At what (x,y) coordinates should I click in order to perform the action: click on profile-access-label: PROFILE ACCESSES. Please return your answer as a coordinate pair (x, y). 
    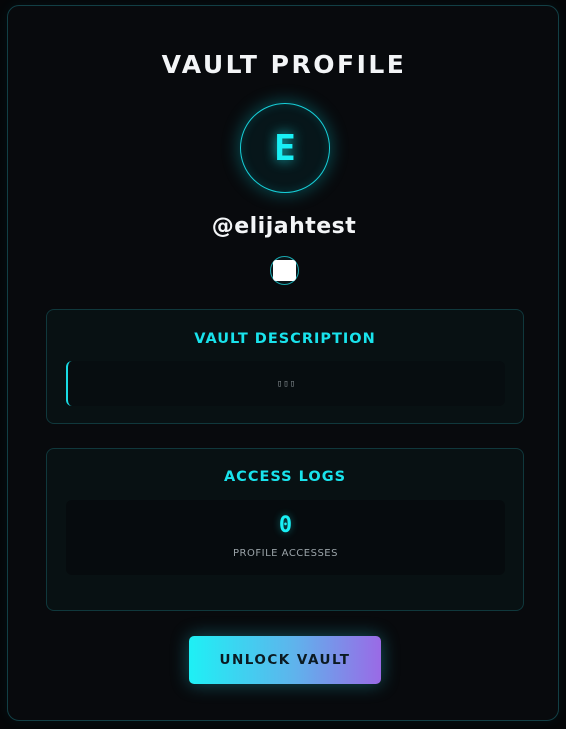
    Looking at the image, I should click on (285, 553).